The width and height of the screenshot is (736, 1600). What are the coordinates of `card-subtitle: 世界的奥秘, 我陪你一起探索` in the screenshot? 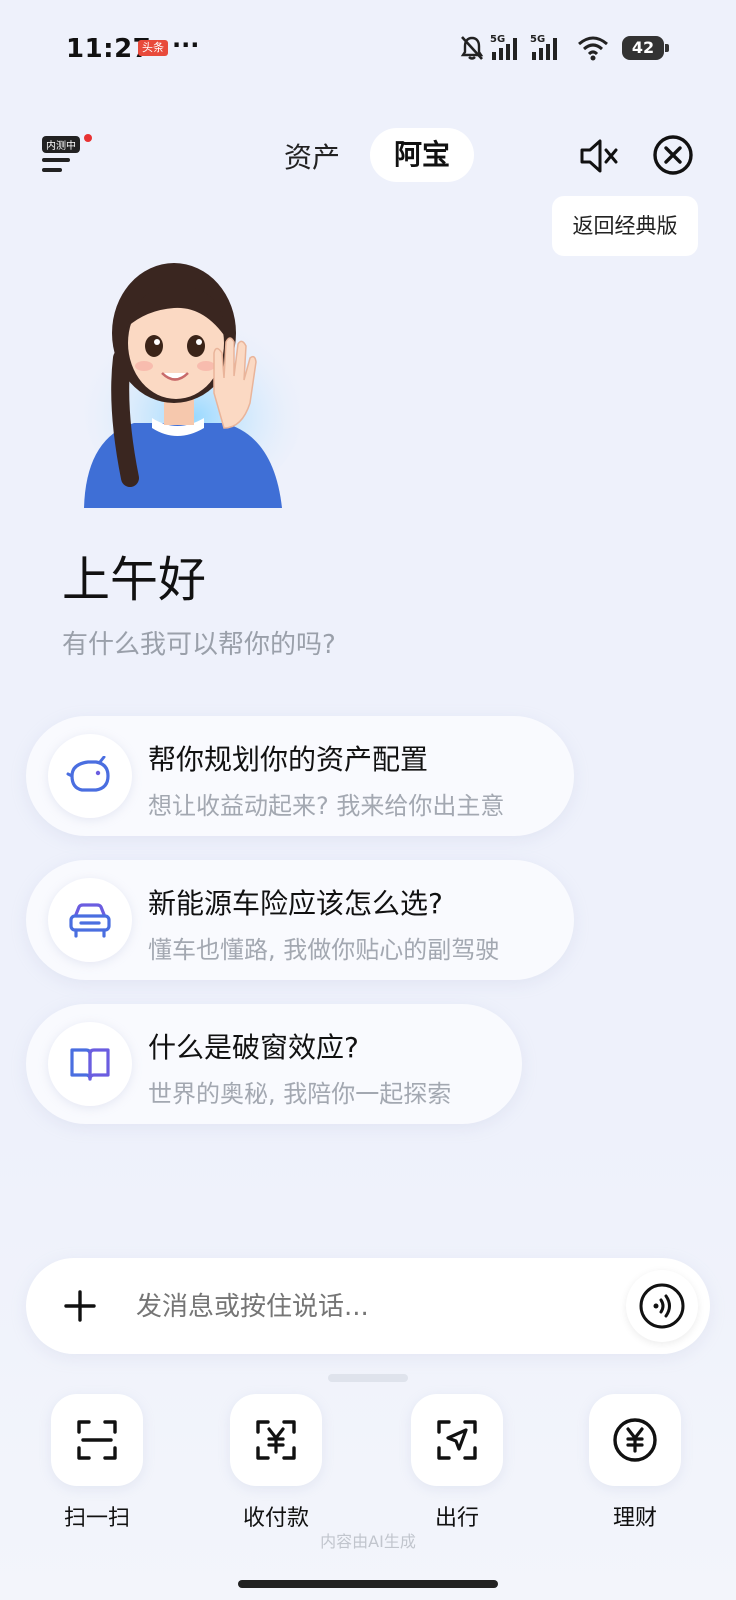 It's located at (300, 1094).